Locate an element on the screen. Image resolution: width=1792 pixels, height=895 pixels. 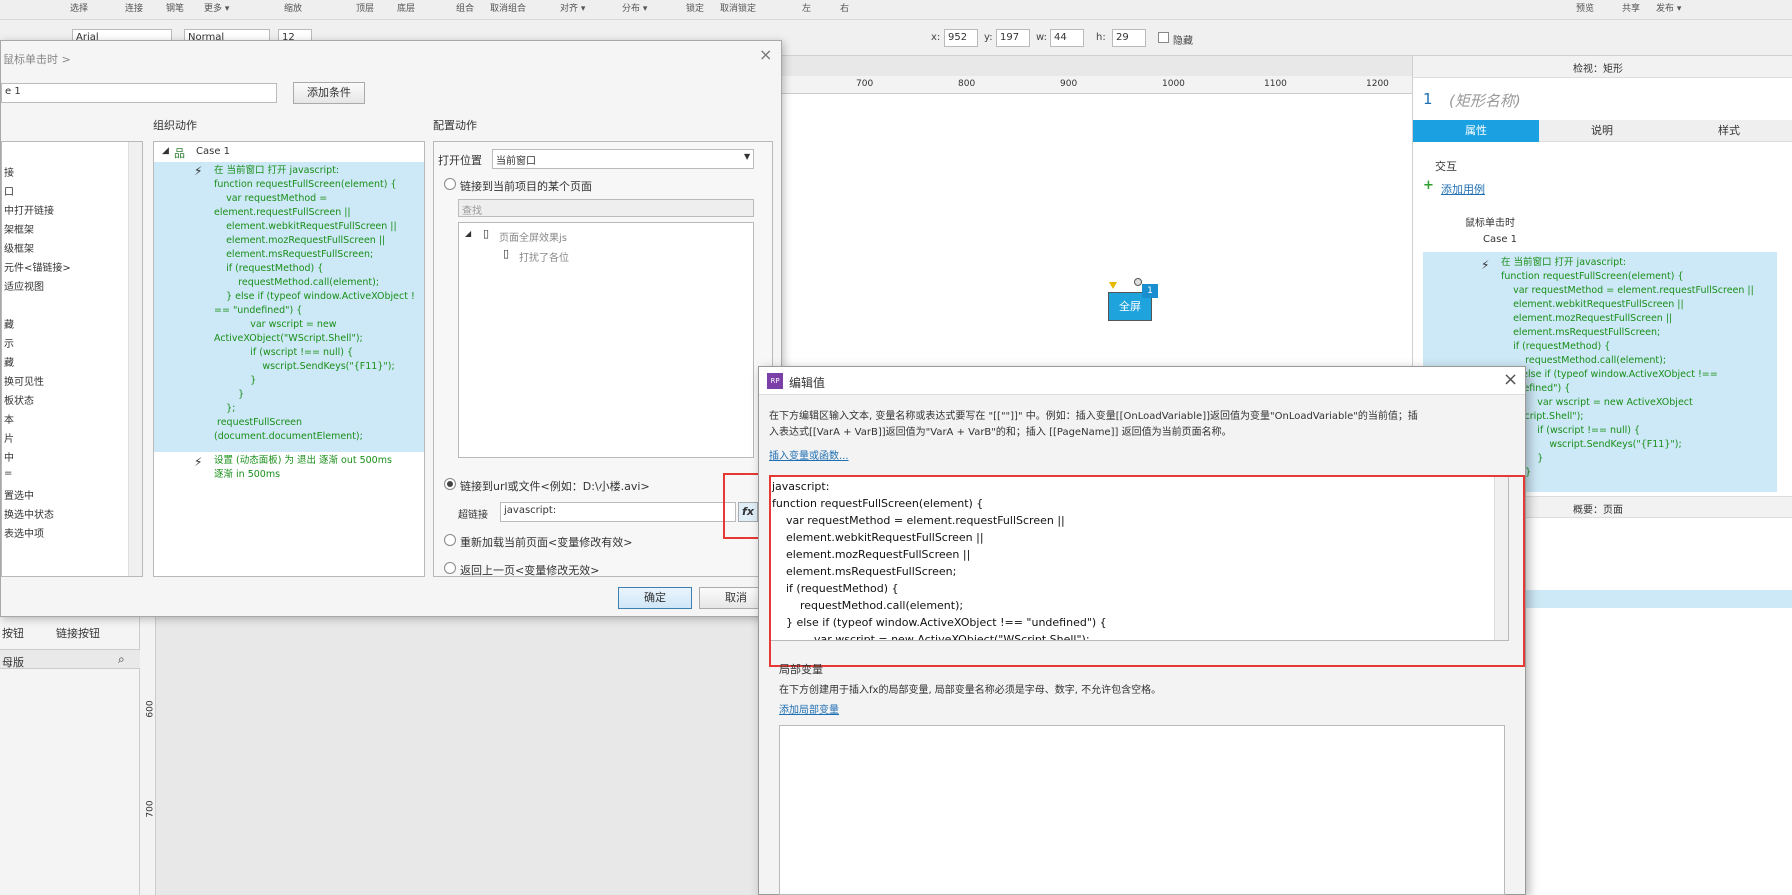
configure-actions-label: 配置动作 is located at coordinates (455, 125).